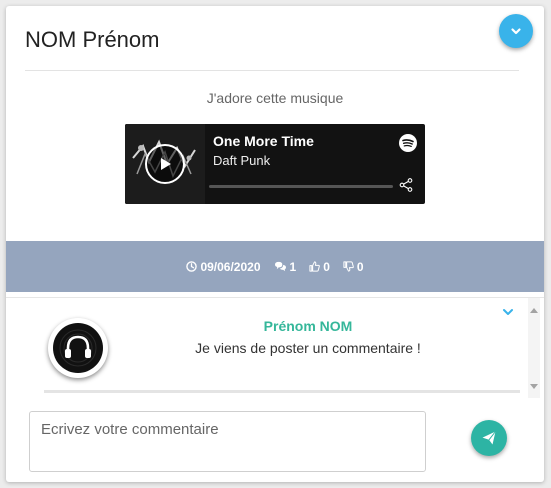 Image resolution: width=551 pixels, height=488 pixels. What do you see at coordinates (308, 348) in the screenshot?
I see `comment-text: Je viens de poster un commentaire !` at bounding box center [308, 348].